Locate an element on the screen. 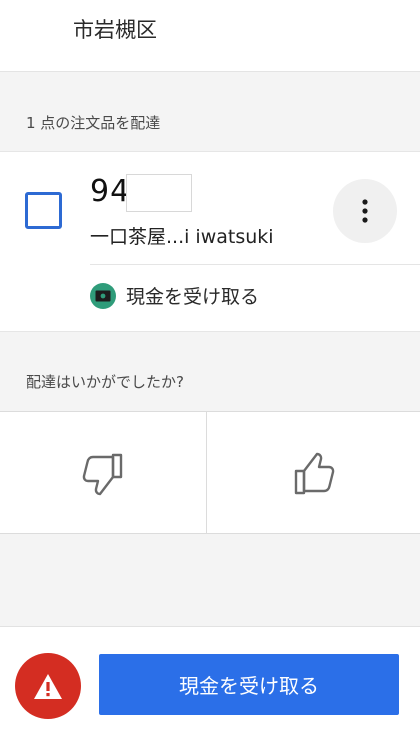 The image size is (420, 744). payment-method: 現金を受け取る is located at coordinates (174, 295).